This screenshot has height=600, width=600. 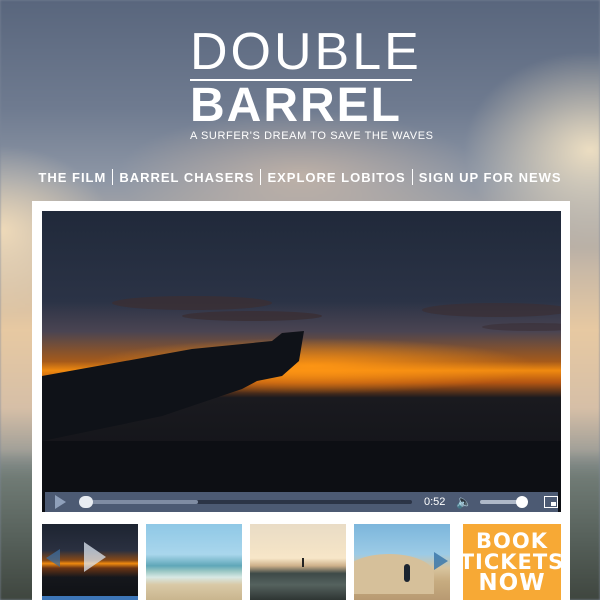 I want to click on player-controls: 0:52 🔈, so click(x=301, y=502).